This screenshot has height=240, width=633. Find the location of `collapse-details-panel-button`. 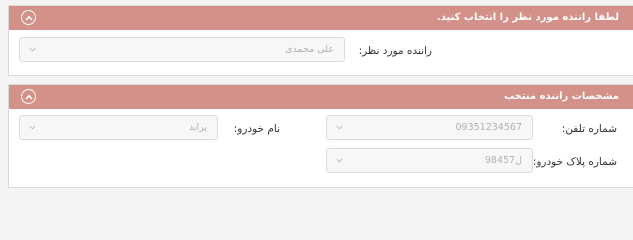

collapse-details-panel-button is located at coordinates (28, 96).